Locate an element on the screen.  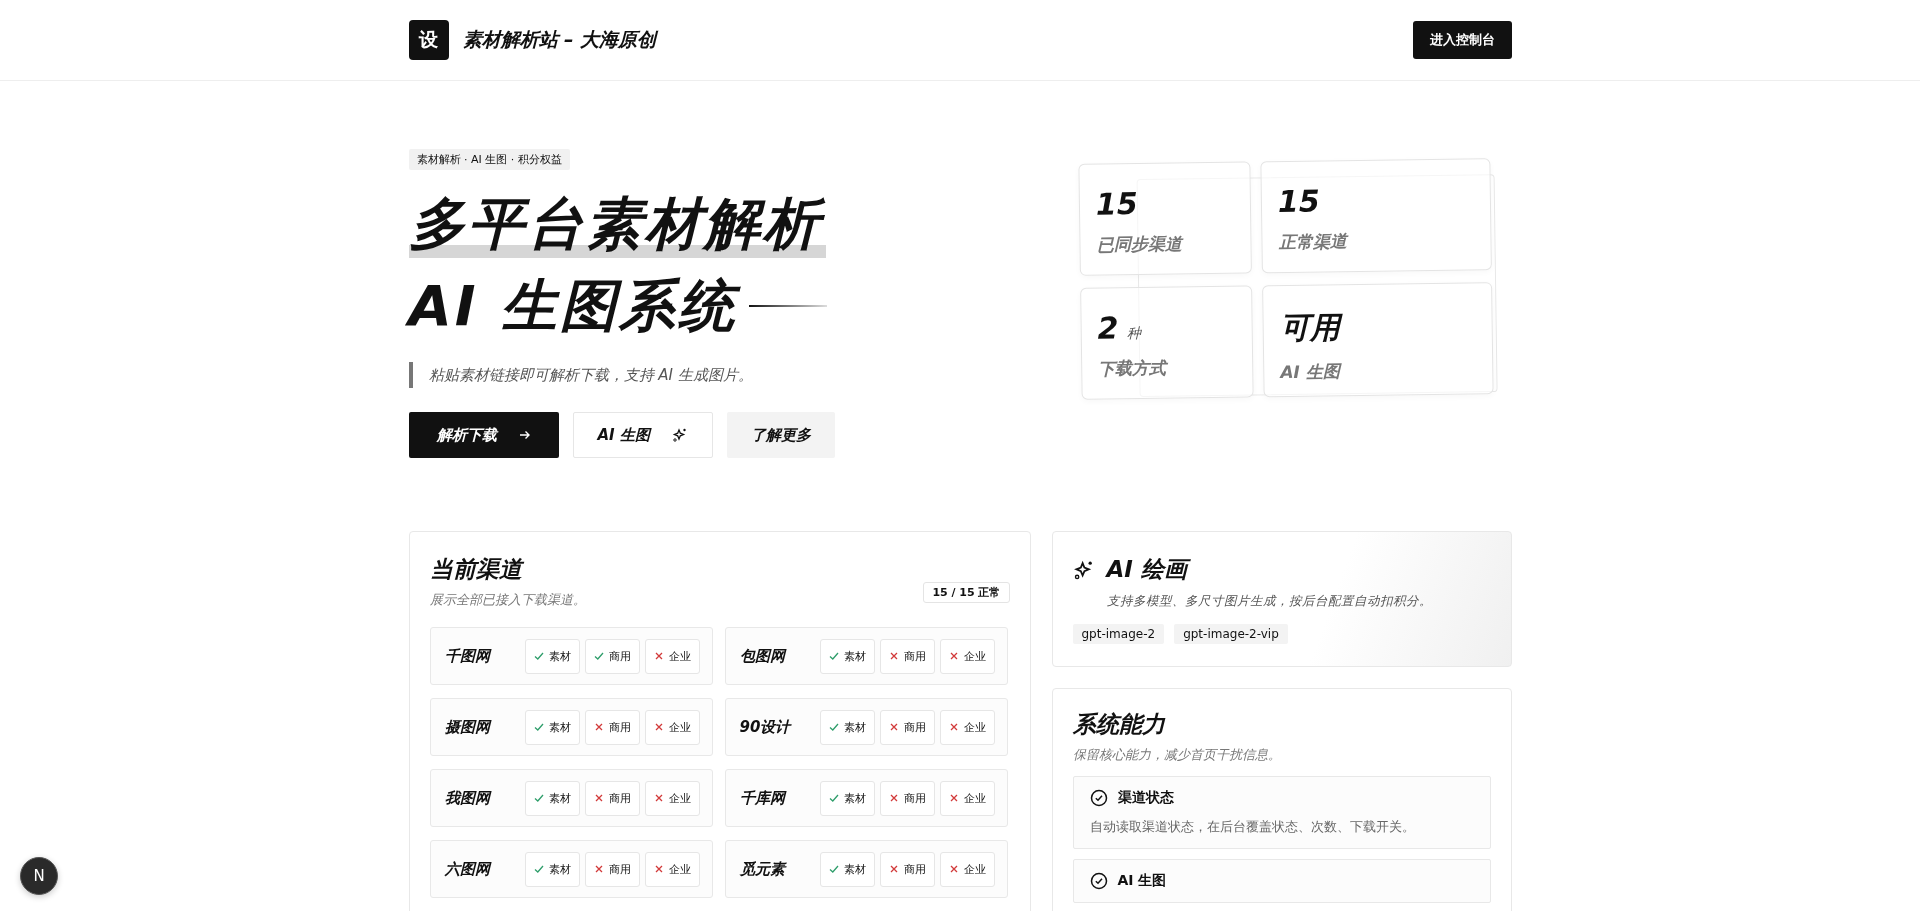
panel-subtitle: 保留核心能力，减少首页干扰信息。 is located at coordinates (1177, 755).